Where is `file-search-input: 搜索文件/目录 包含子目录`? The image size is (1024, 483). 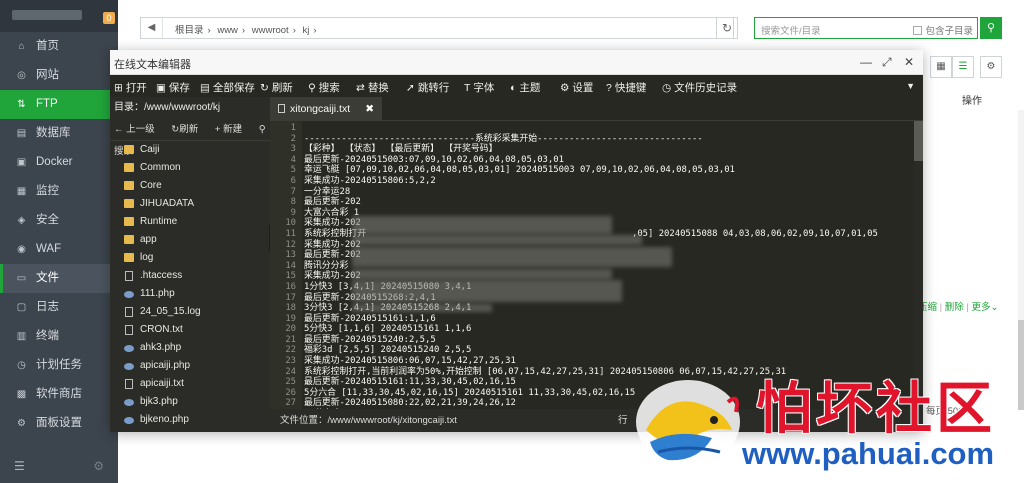
file-search-input: 搜索文件/目录 包含子目录 is located at coordinates (866, 28).